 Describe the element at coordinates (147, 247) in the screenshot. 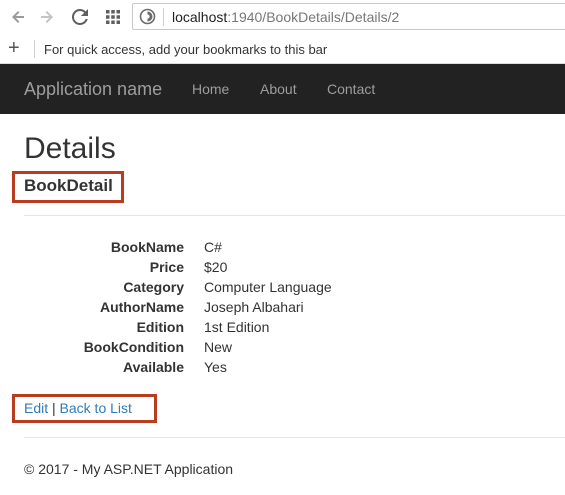

I see `field-label: BookName` at that location.